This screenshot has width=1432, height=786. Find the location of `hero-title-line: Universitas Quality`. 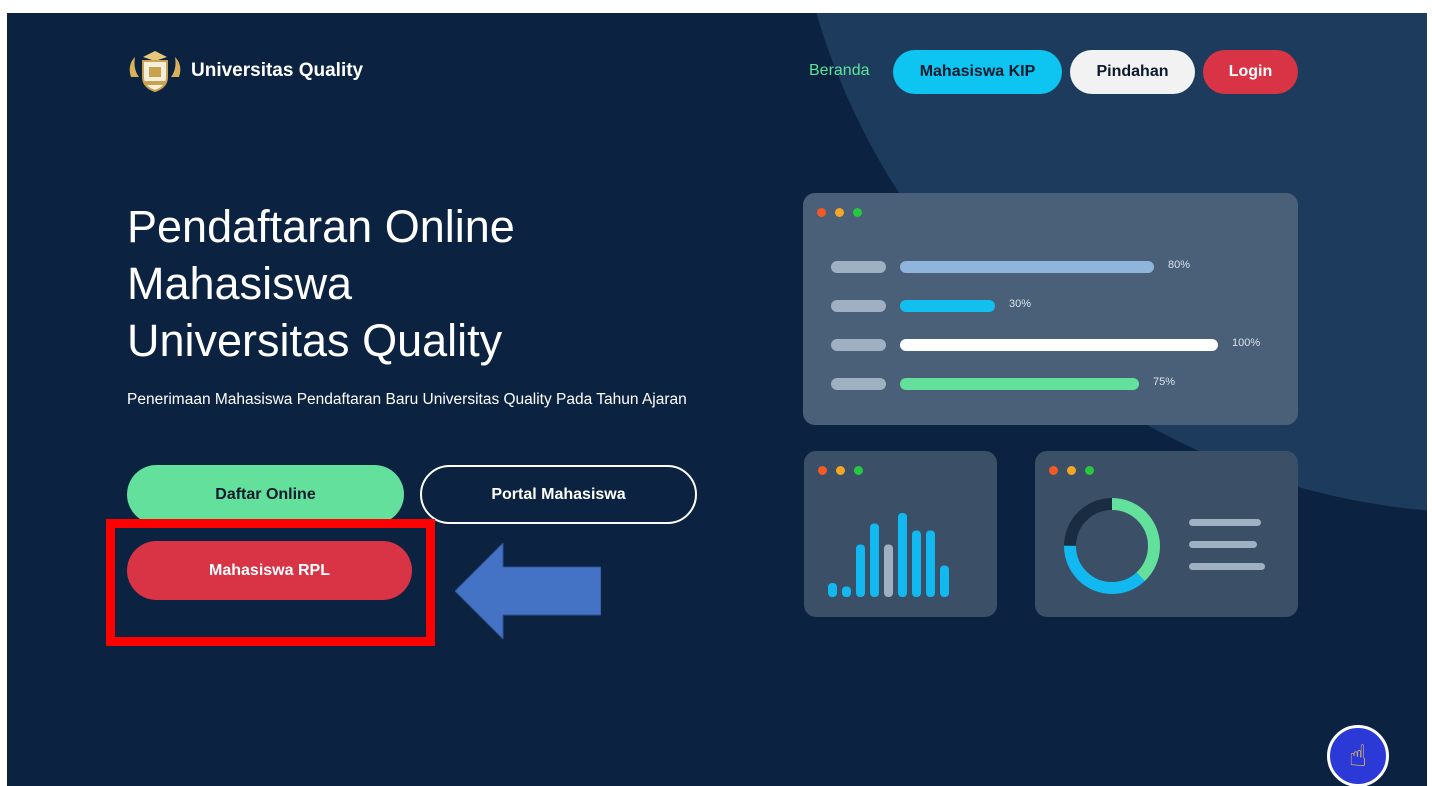

hero-title-line: Universitas Quality is located at coordinates (315, 340).